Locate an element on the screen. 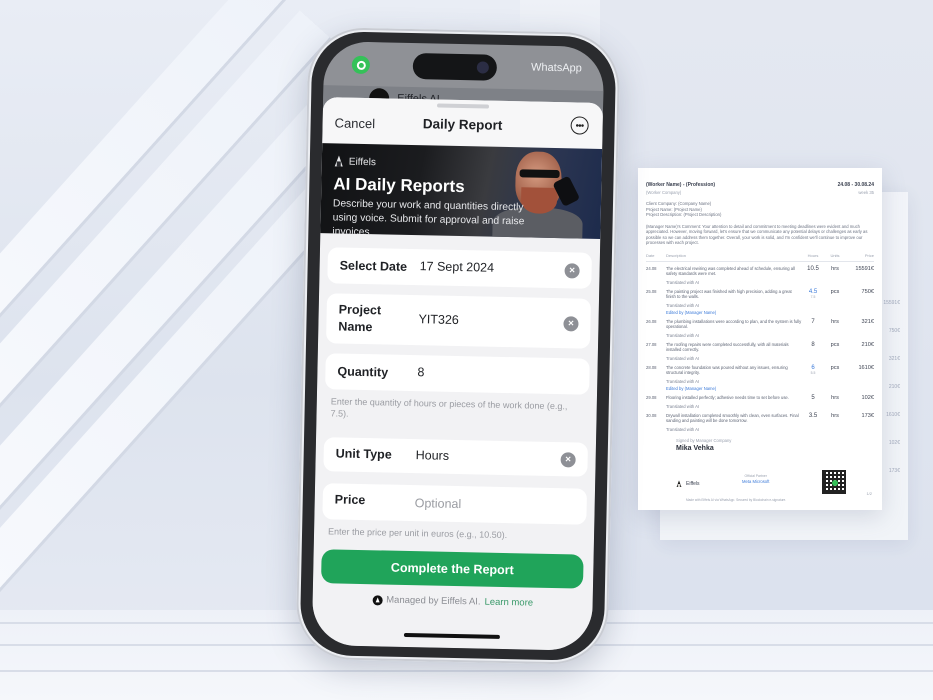 Image resolution: width=933 pixels, height=700 pixels. managed-text: Managed by Eiffels AI. is located at coordinates (433, 601).